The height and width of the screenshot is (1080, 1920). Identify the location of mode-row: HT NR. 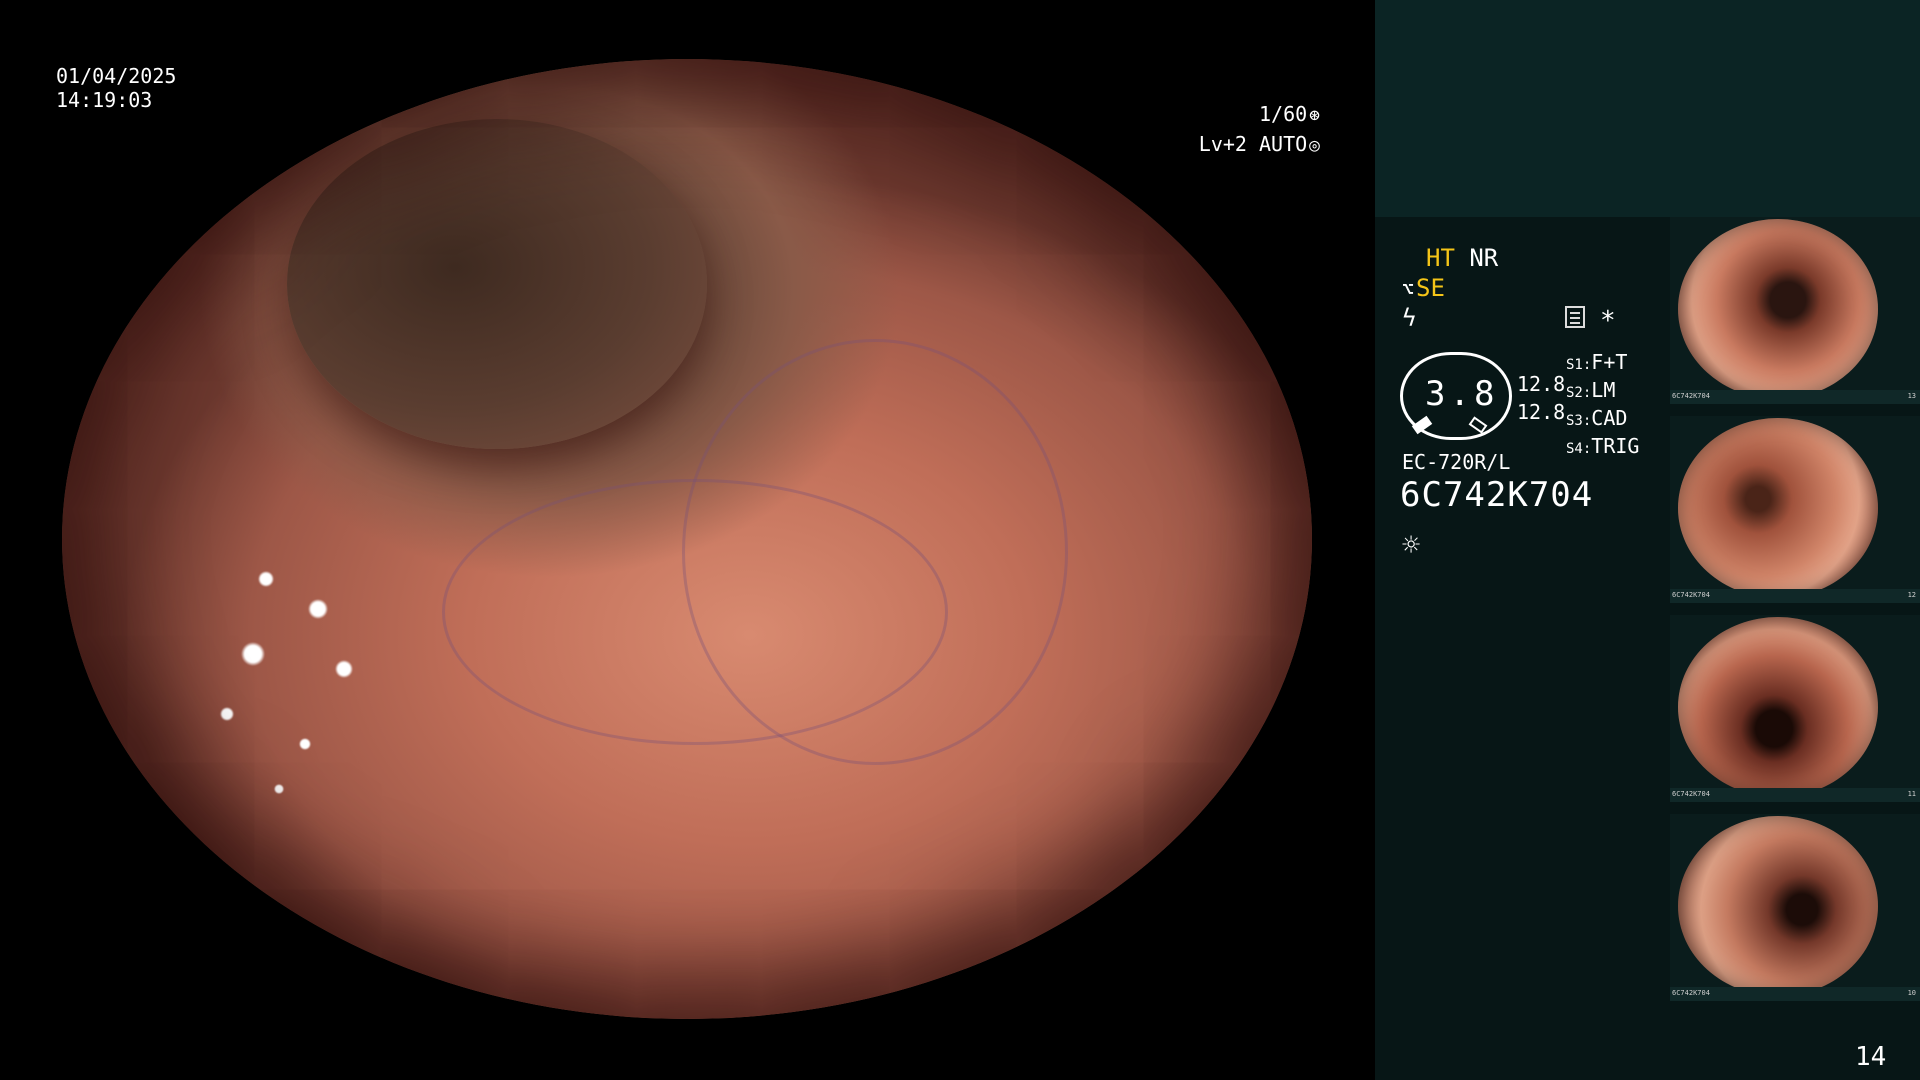
(1462, 258).